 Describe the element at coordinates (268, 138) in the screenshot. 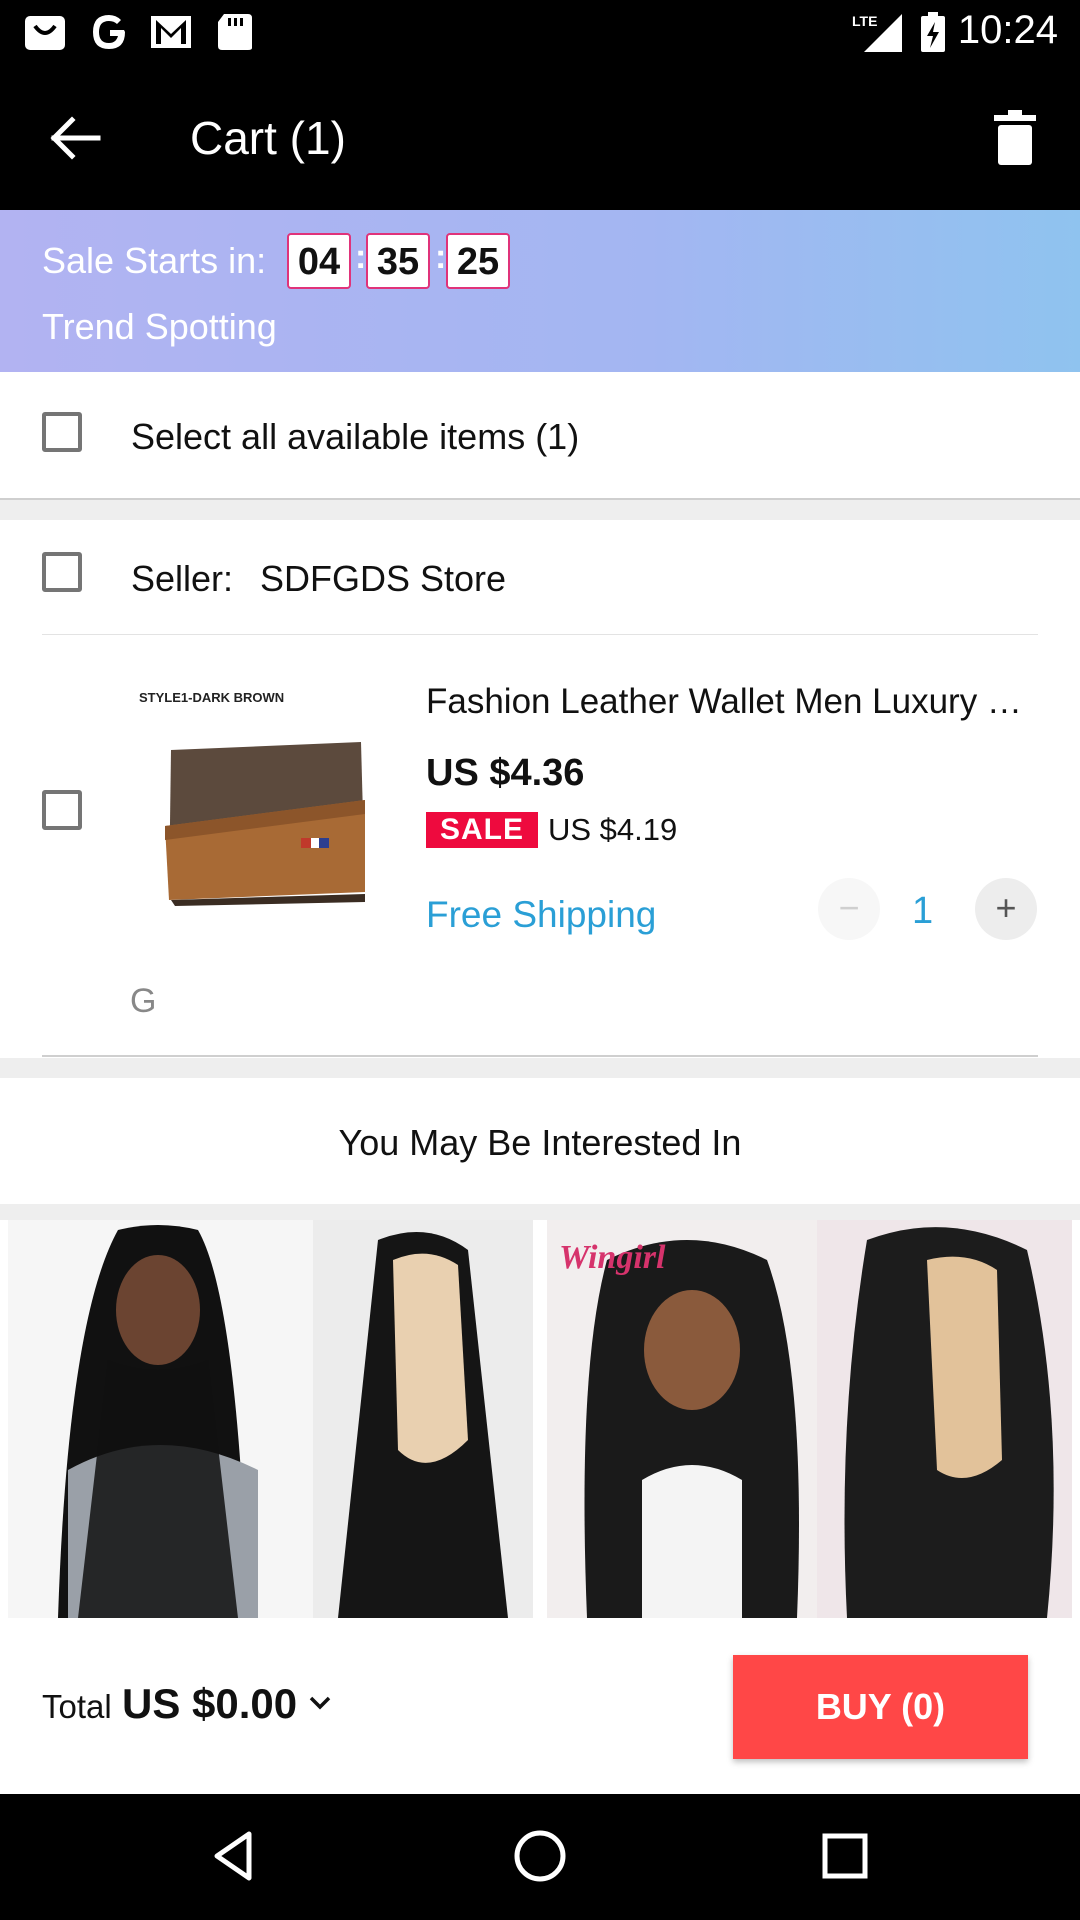

I see `page-title: Cart (1)` at that location.